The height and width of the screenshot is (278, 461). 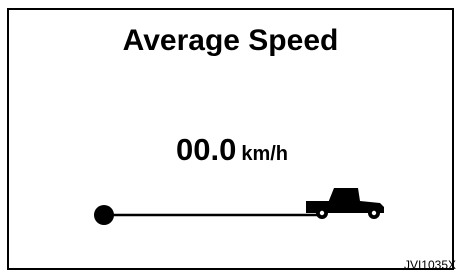 What do you see at coordinates (239, 206) in the screenshot?
I see `trip-graphic` at bounding box center [239, 206].